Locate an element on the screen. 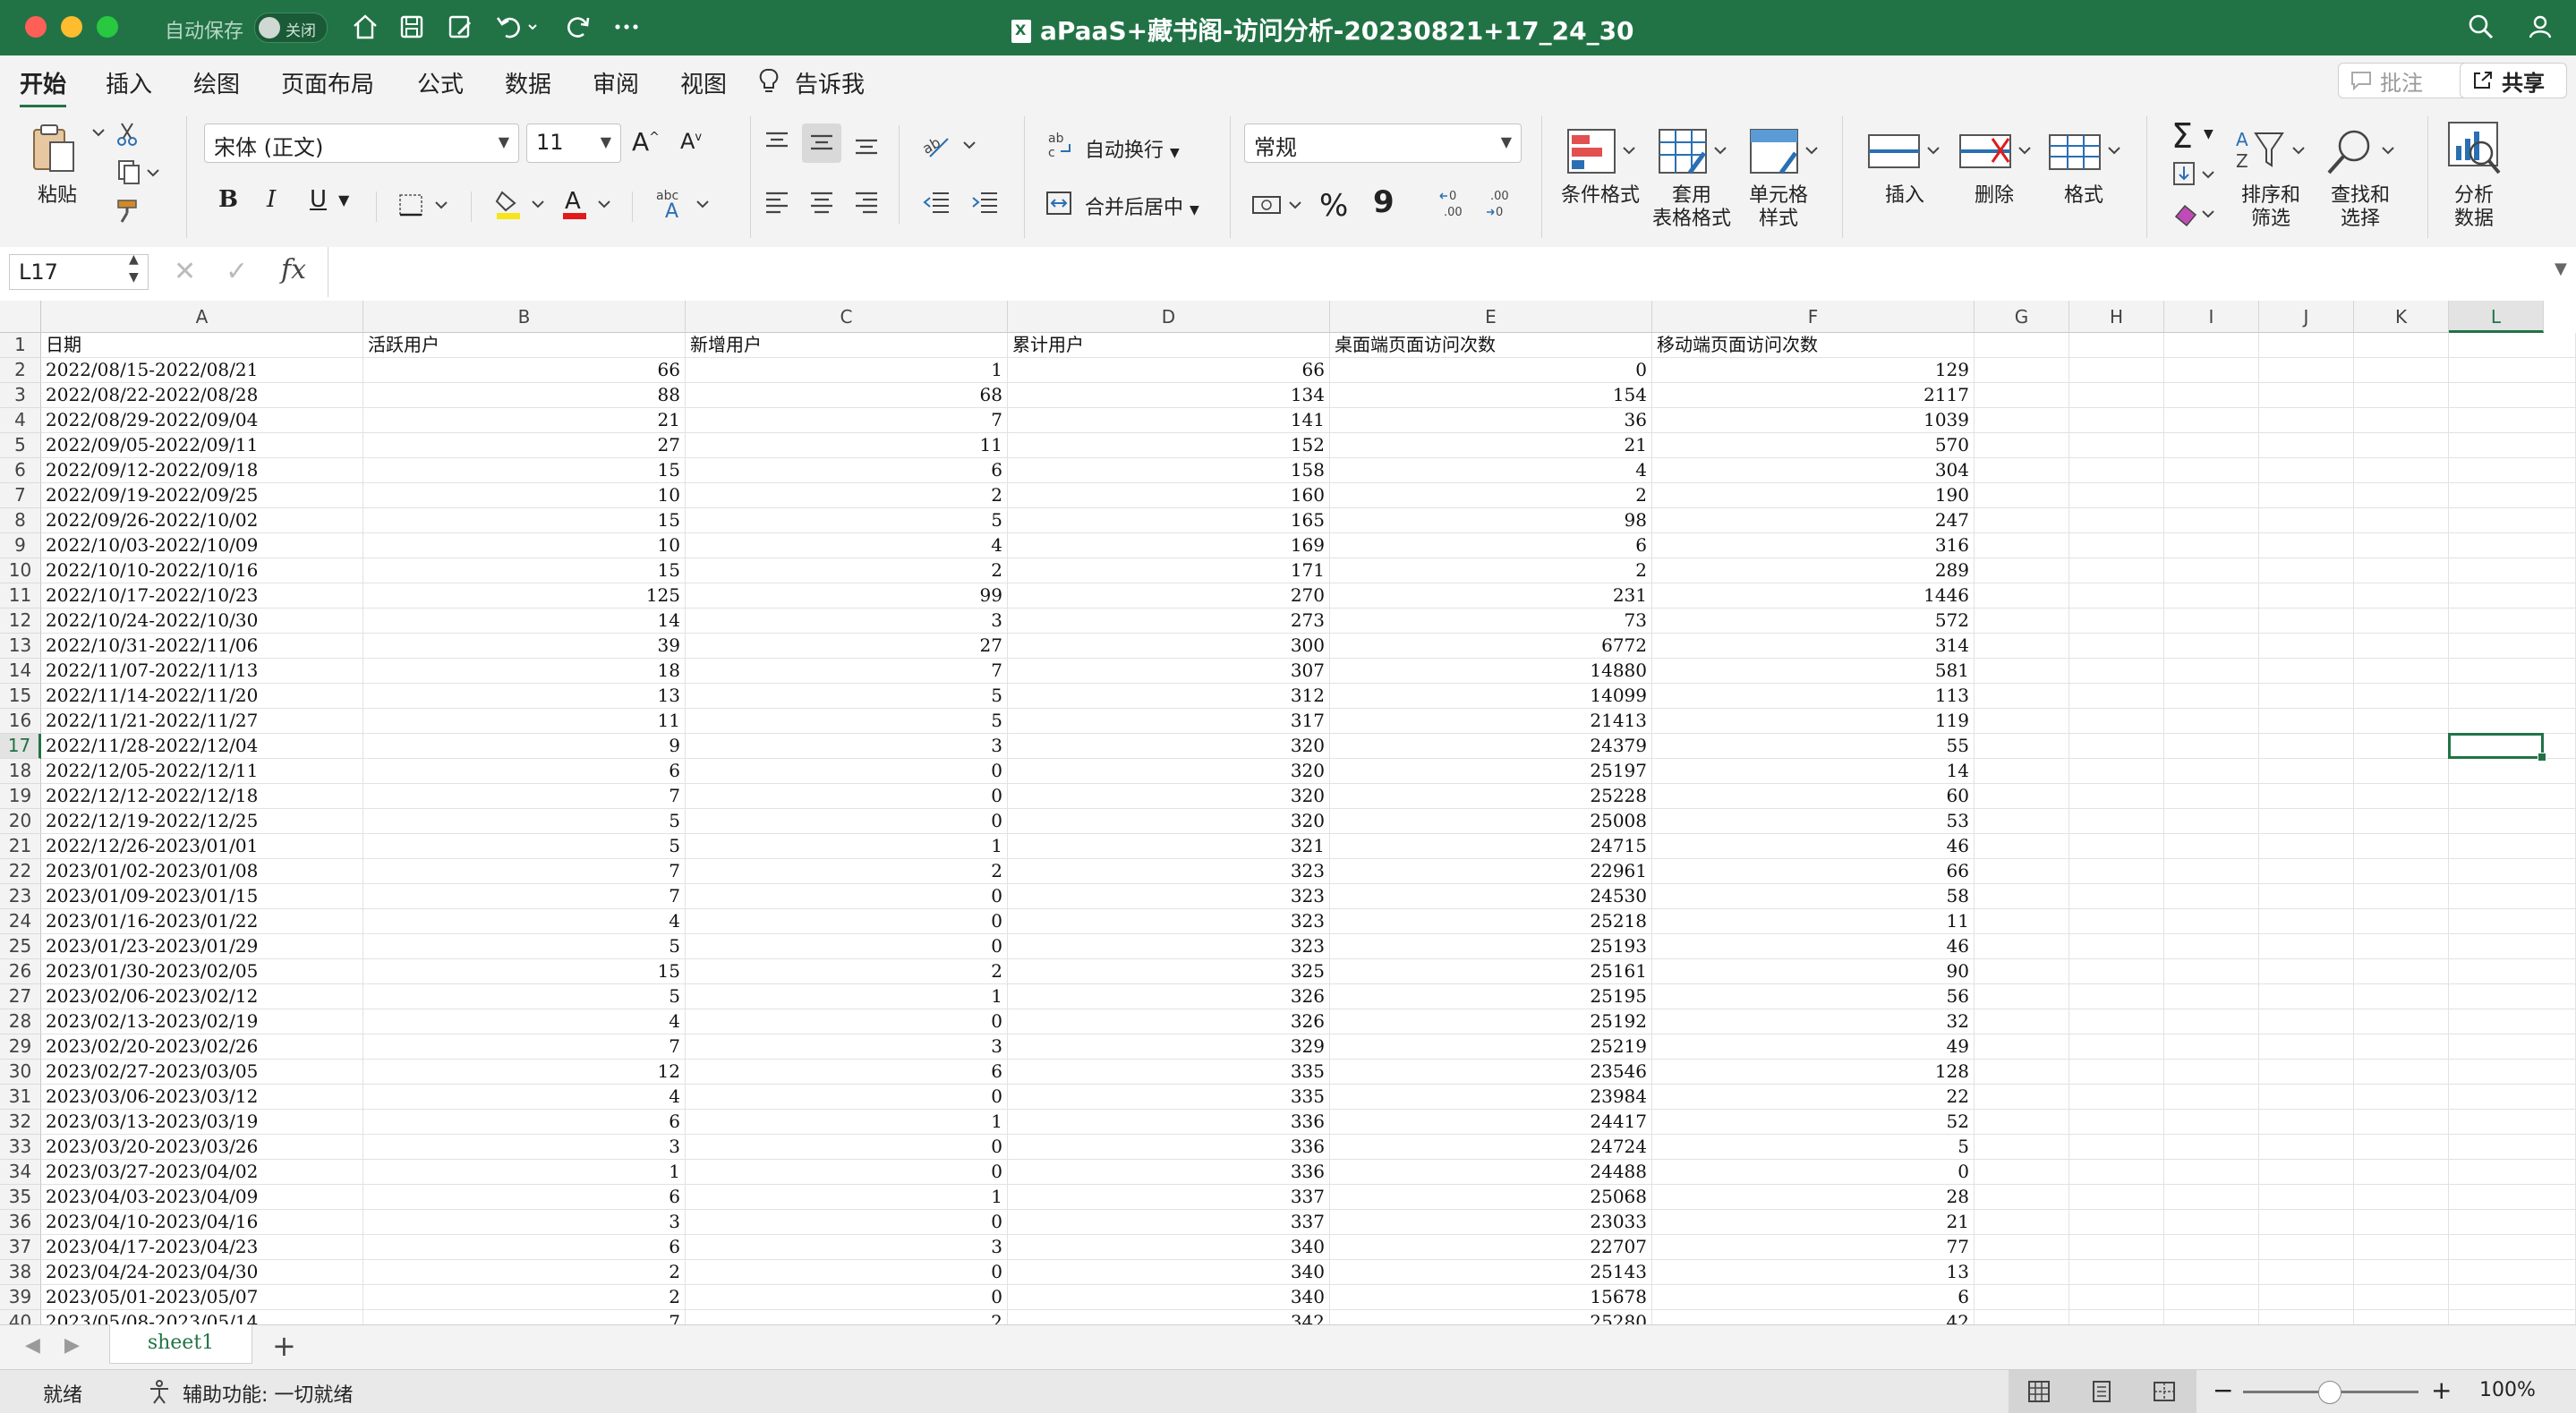  data-cell: 52 is located at coordinates (1813, 1122).